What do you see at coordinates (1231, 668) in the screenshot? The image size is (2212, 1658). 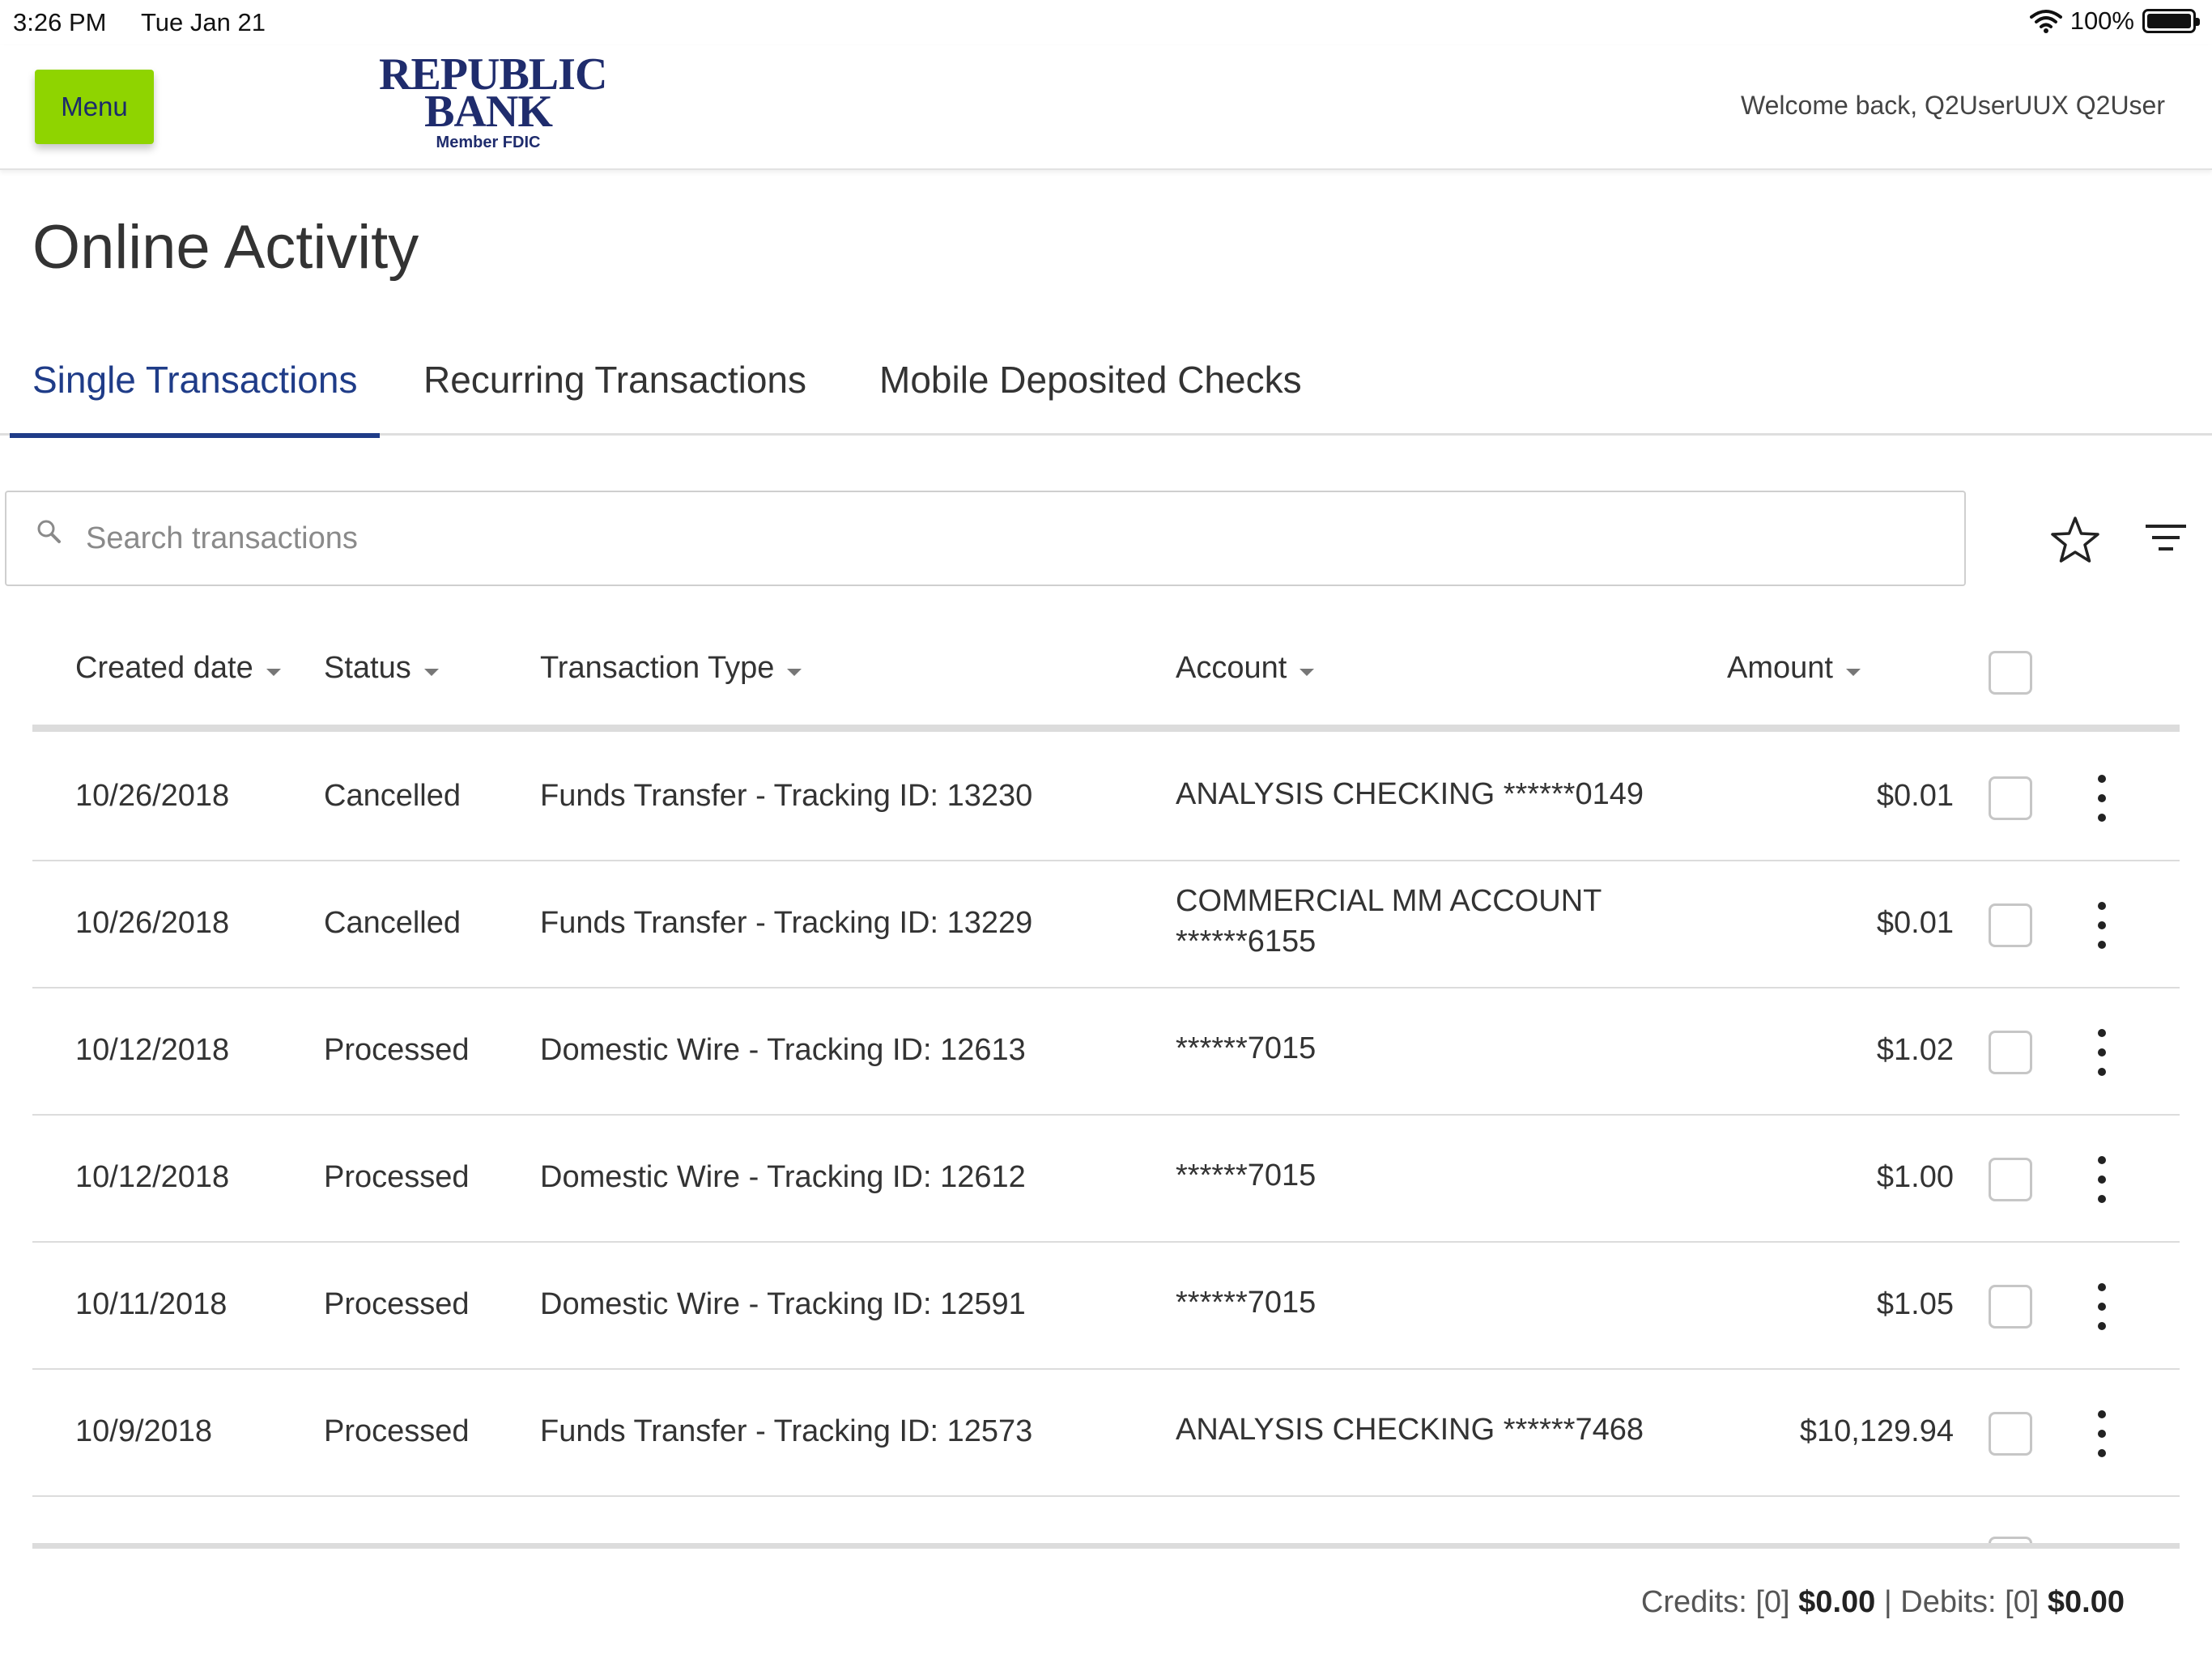 I see `column-label: Account` at bounding box center [1231, 668].